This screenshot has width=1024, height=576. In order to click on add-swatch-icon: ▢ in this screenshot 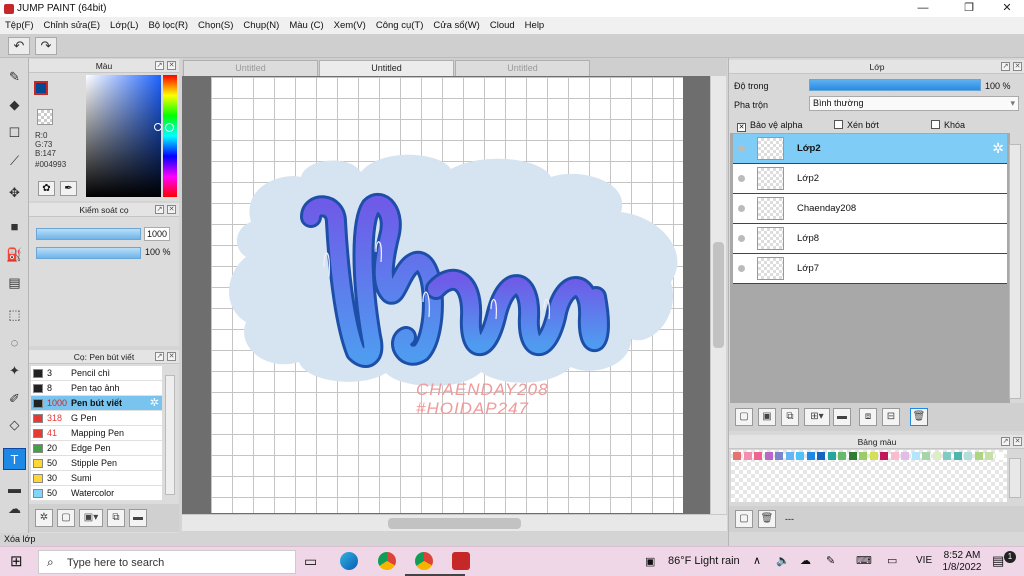, I will do `click(744, 519)`.